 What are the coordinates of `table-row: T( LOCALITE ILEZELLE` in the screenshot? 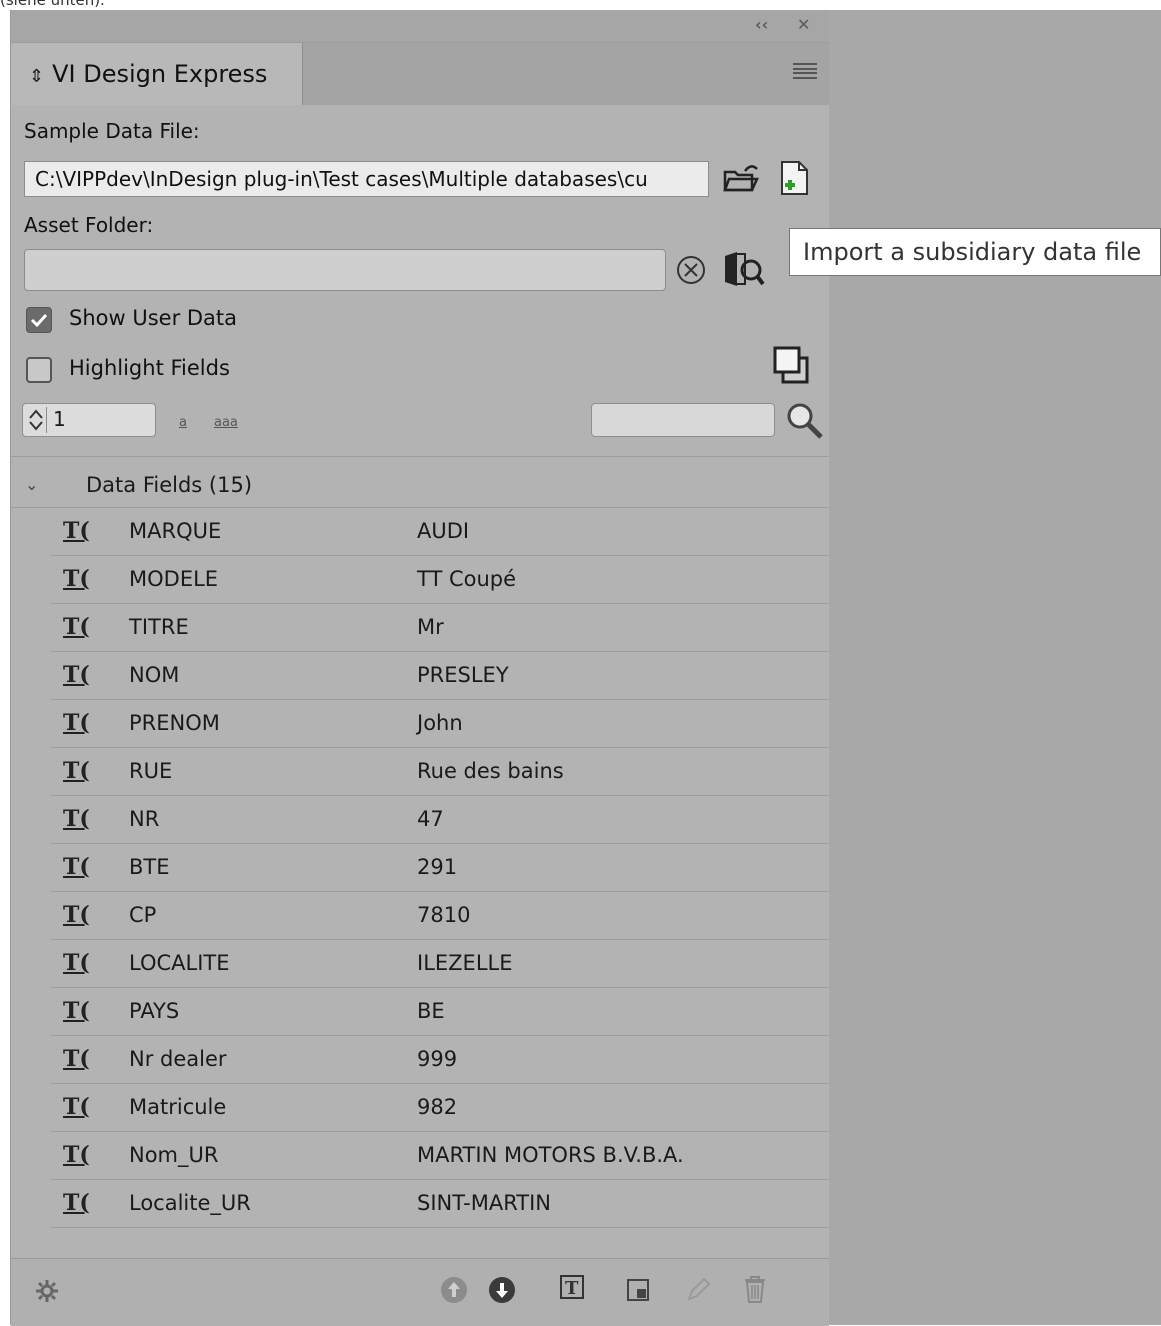 It's located at (440, 964).